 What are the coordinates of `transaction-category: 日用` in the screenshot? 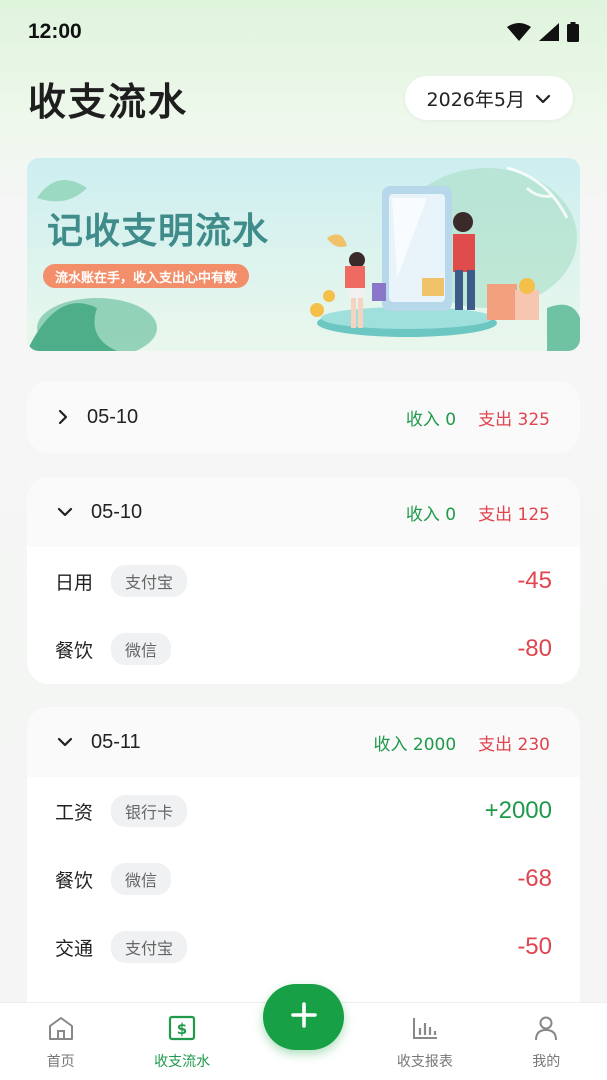 It's located at (74, 582).